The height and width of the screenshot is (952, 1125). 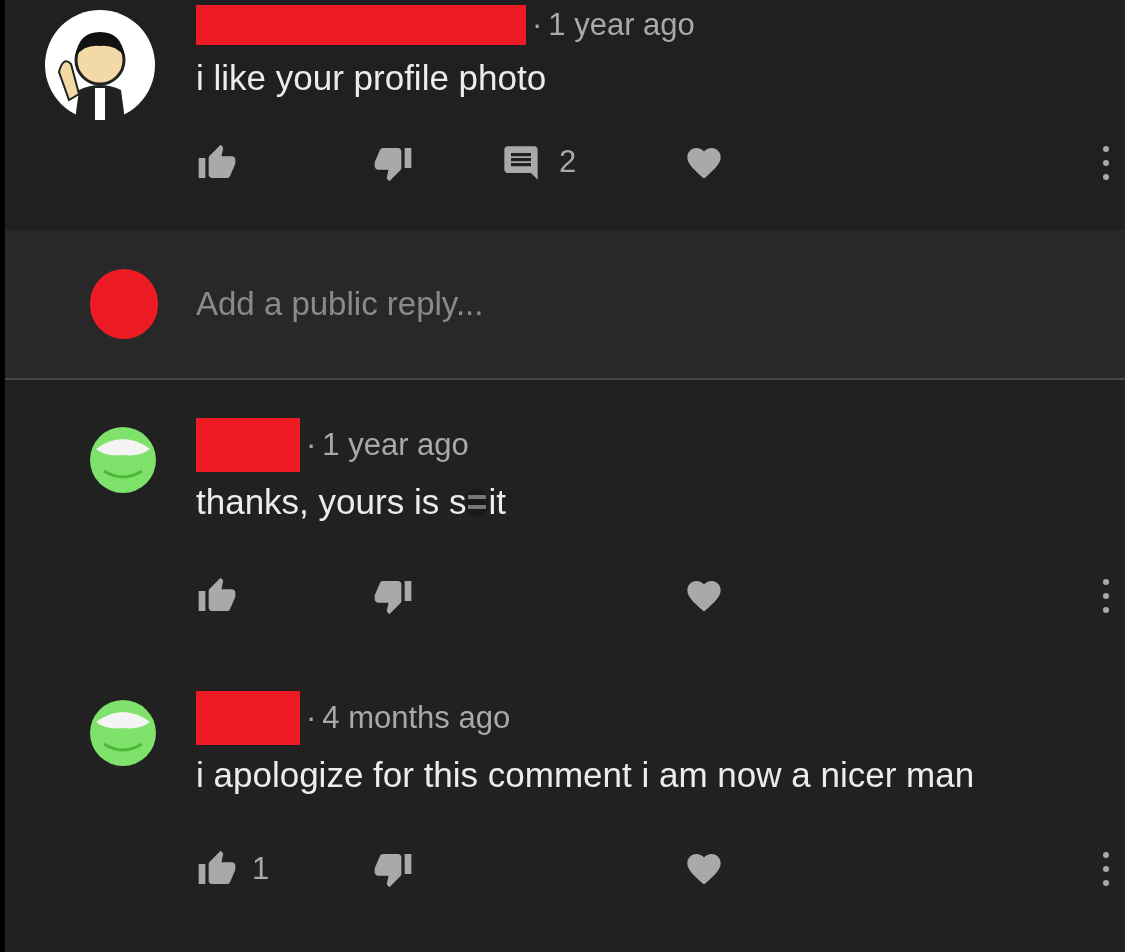 I want to click on reply-count: 2, so click(x=568, y=162).